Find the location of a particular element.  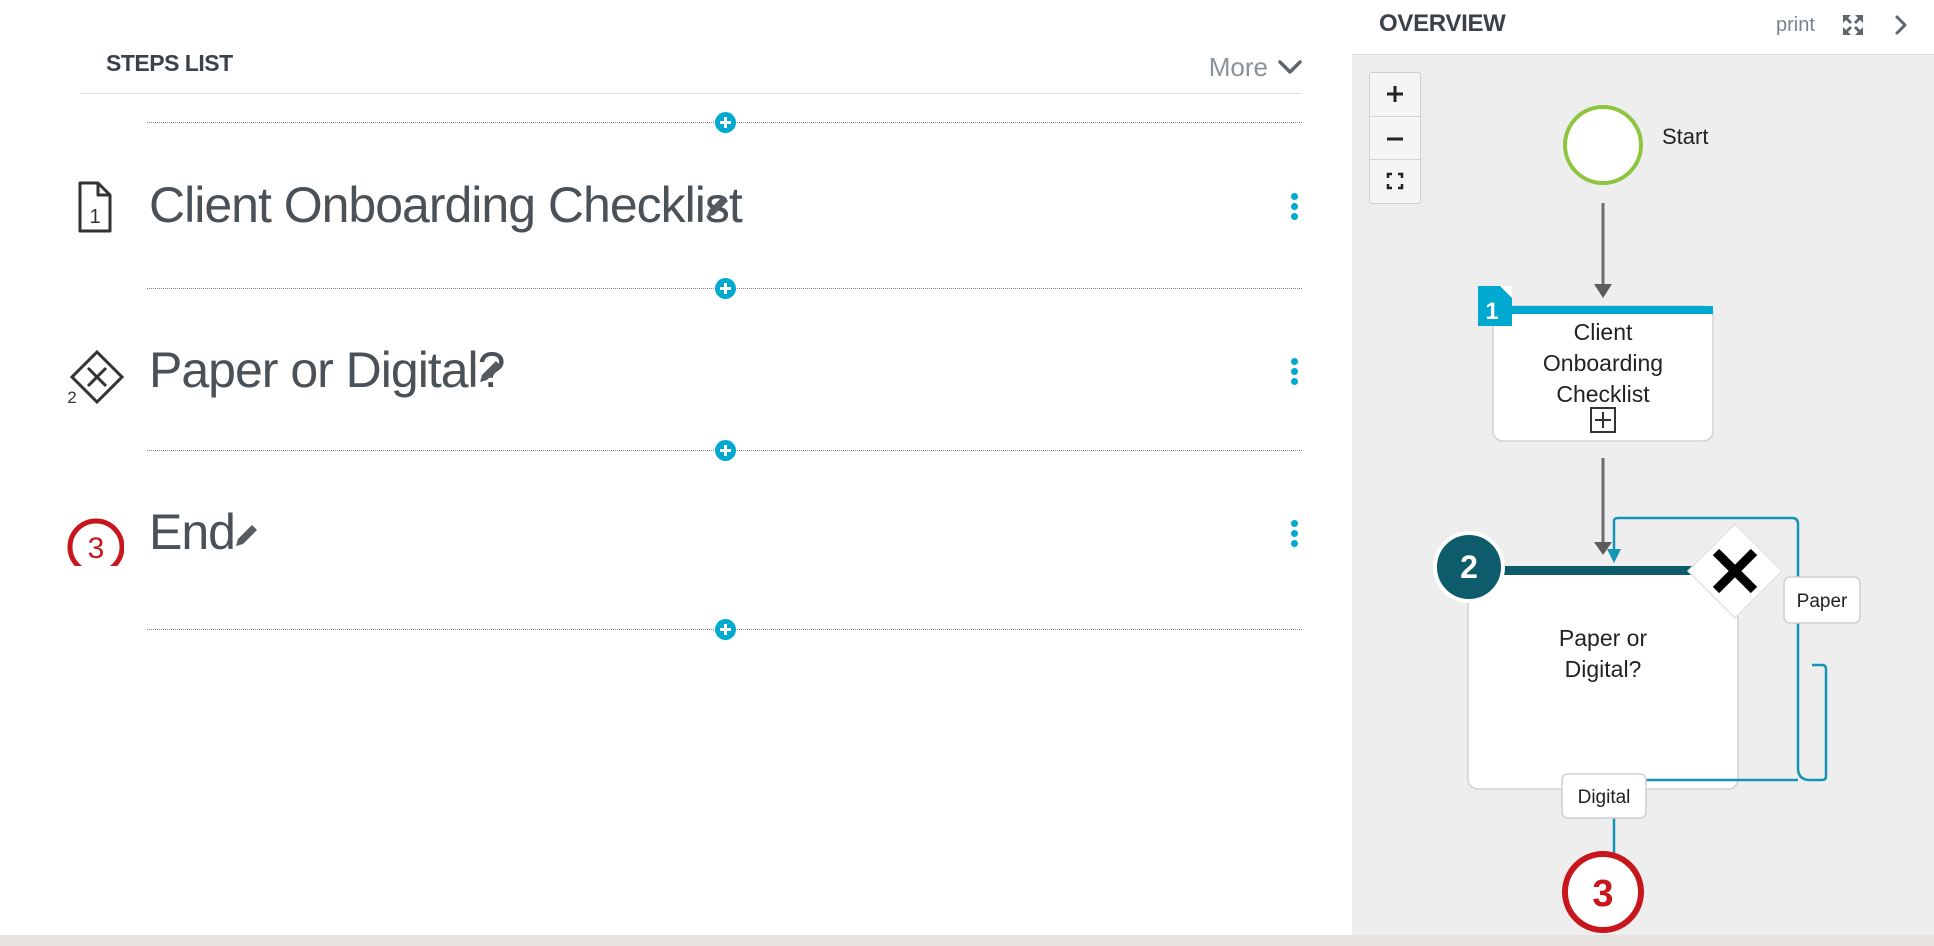

task-number: 1 is located at coordinates (1491, 311).